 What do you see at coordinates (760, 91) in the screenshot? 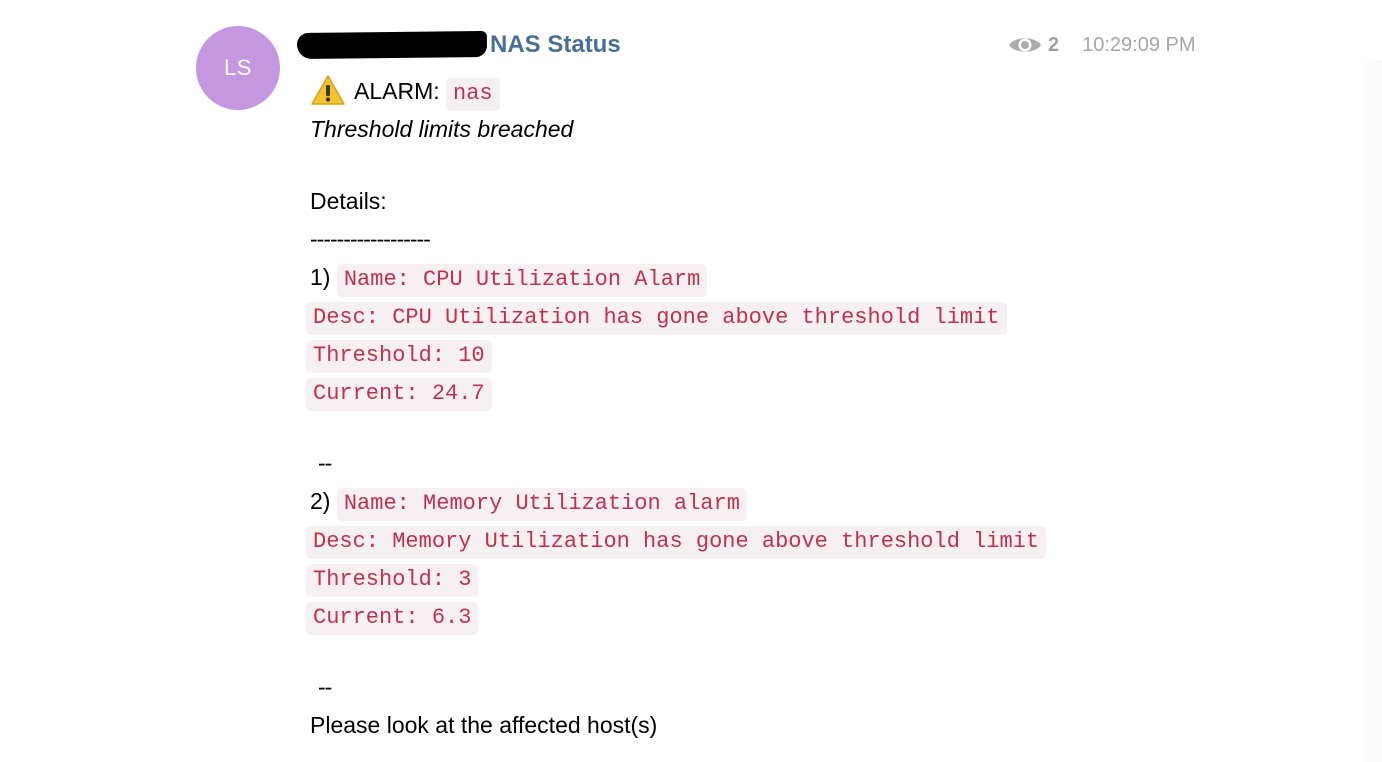
I see `alarm-line: ALARM: nas` at bounding box center [760, 91].